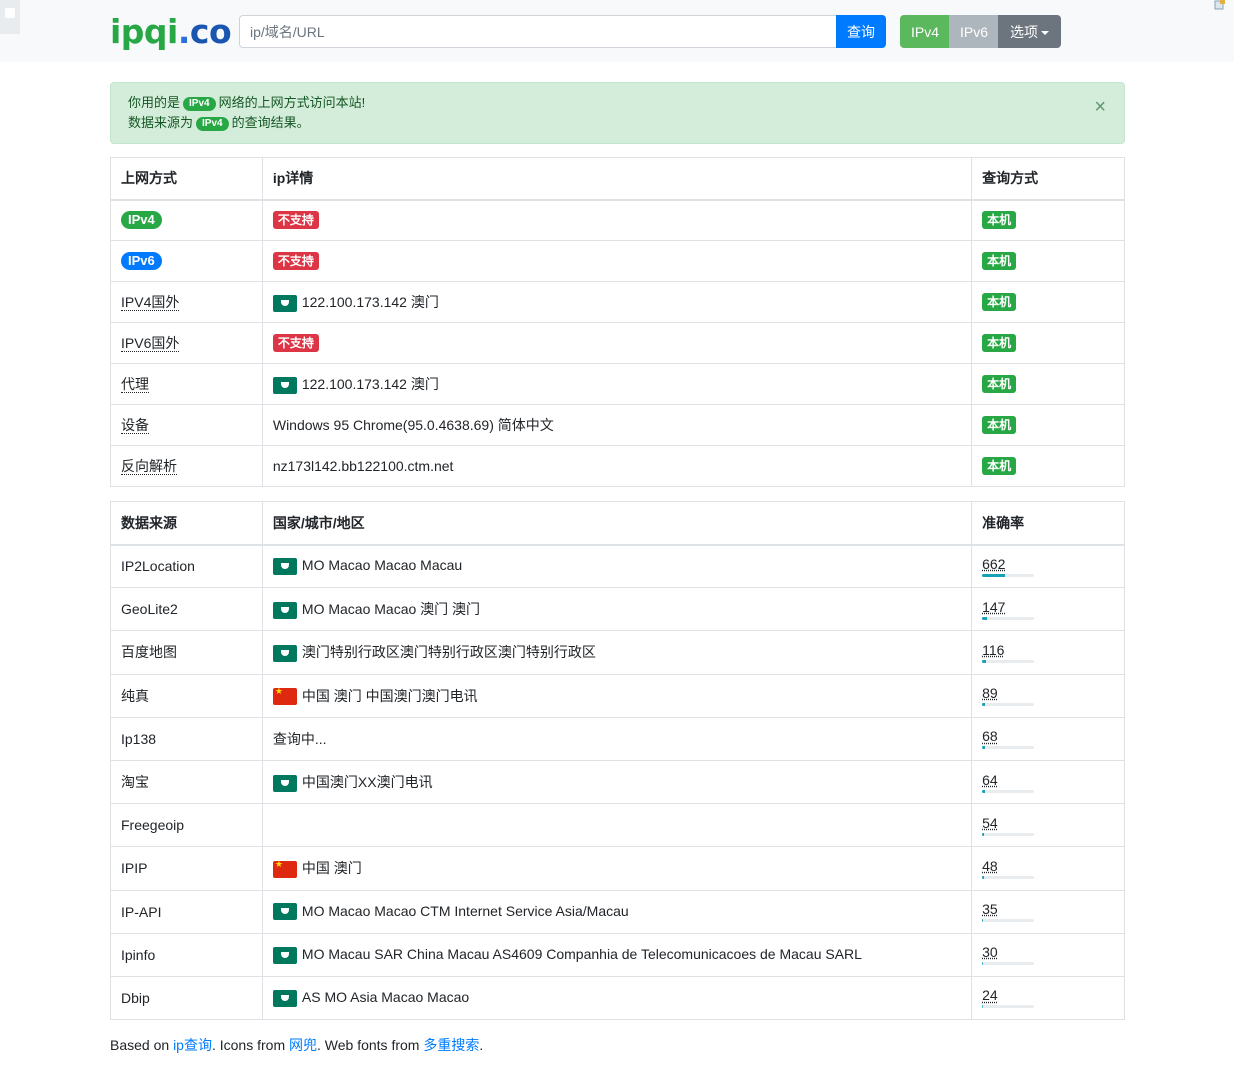 This screenshot has height=1066, width=1234. I want to click on table-row: IPV6国外 不支持 本机, so click(617, 343).